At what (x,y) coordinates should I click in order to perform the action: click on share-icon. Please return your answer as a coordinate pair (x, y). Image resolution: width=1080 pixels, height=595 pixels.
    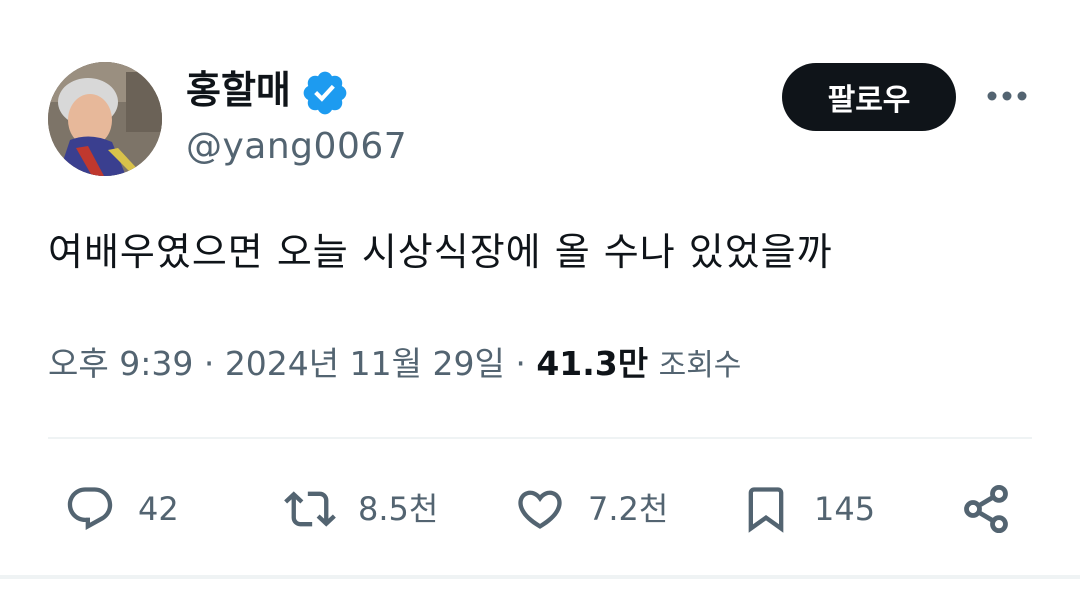
    Looking at the image, I should click on (986, 509).